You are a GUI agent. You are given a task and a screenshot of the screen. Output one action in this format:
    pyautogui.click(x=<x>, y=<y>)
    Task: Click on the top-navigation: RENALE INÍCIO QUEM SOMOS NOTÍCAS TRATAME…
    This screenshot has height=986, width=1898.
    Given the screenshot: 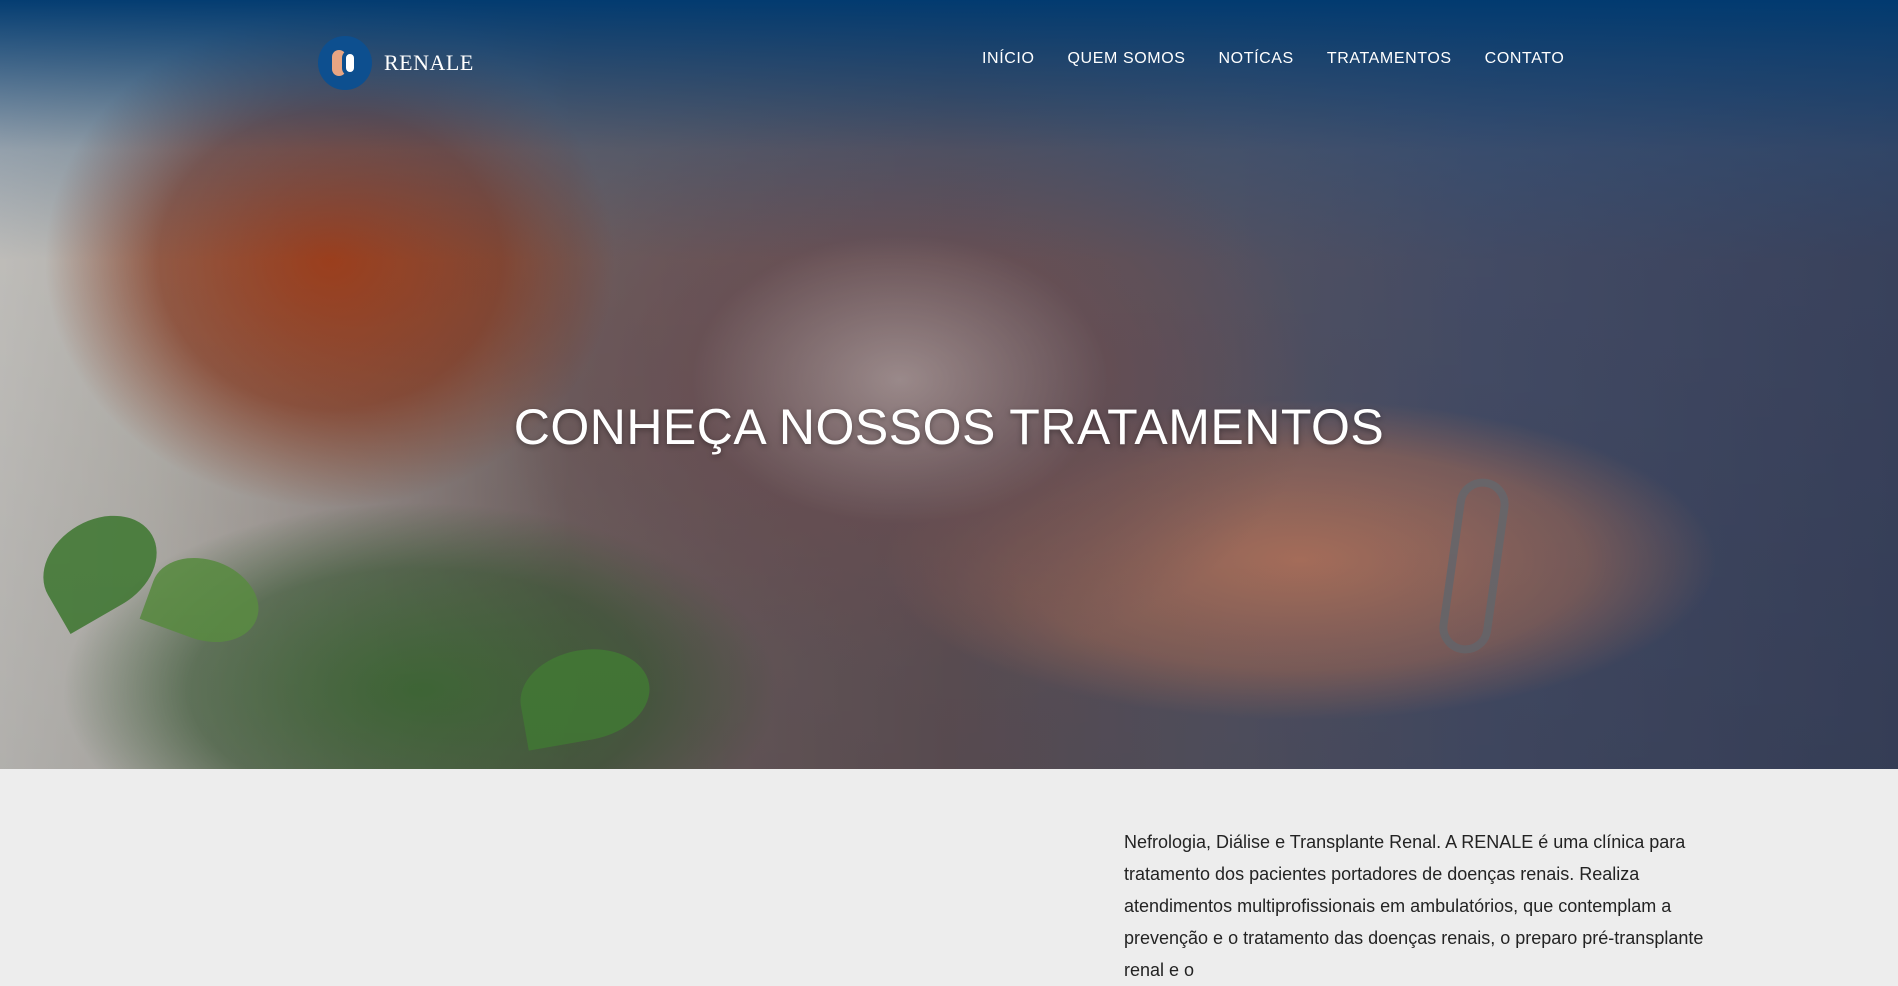 What is the action you would take?
    pyautogui.click(x=949, y=60)
    